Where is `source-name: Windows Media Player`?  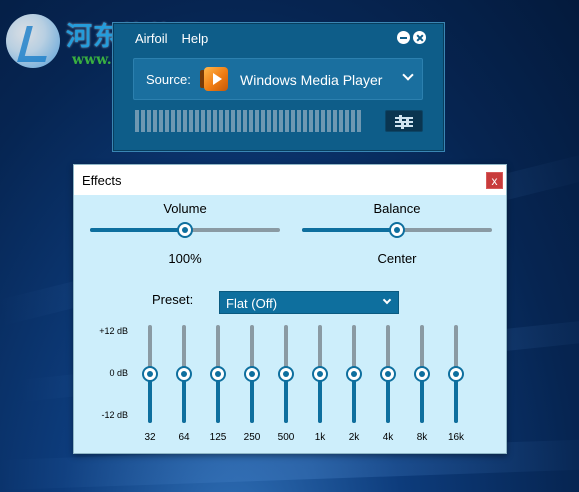
source-name: Windows Media Player is located at coordinates (311, 80).